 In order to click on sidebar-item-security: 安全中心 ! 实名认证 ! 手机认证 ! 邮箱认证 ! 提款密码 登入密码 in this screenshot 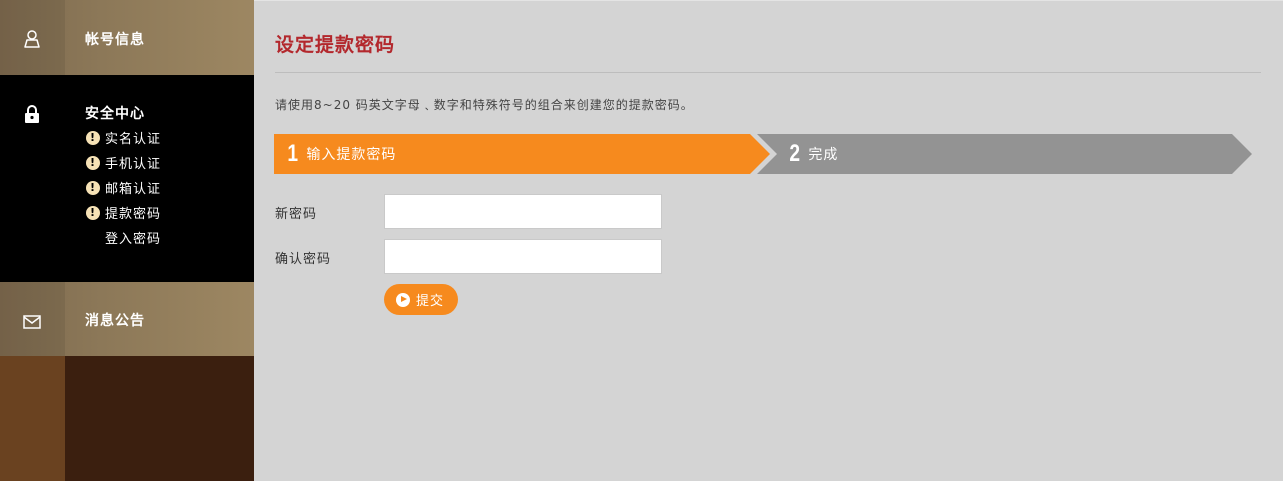, I will do `click(127, 178)`.